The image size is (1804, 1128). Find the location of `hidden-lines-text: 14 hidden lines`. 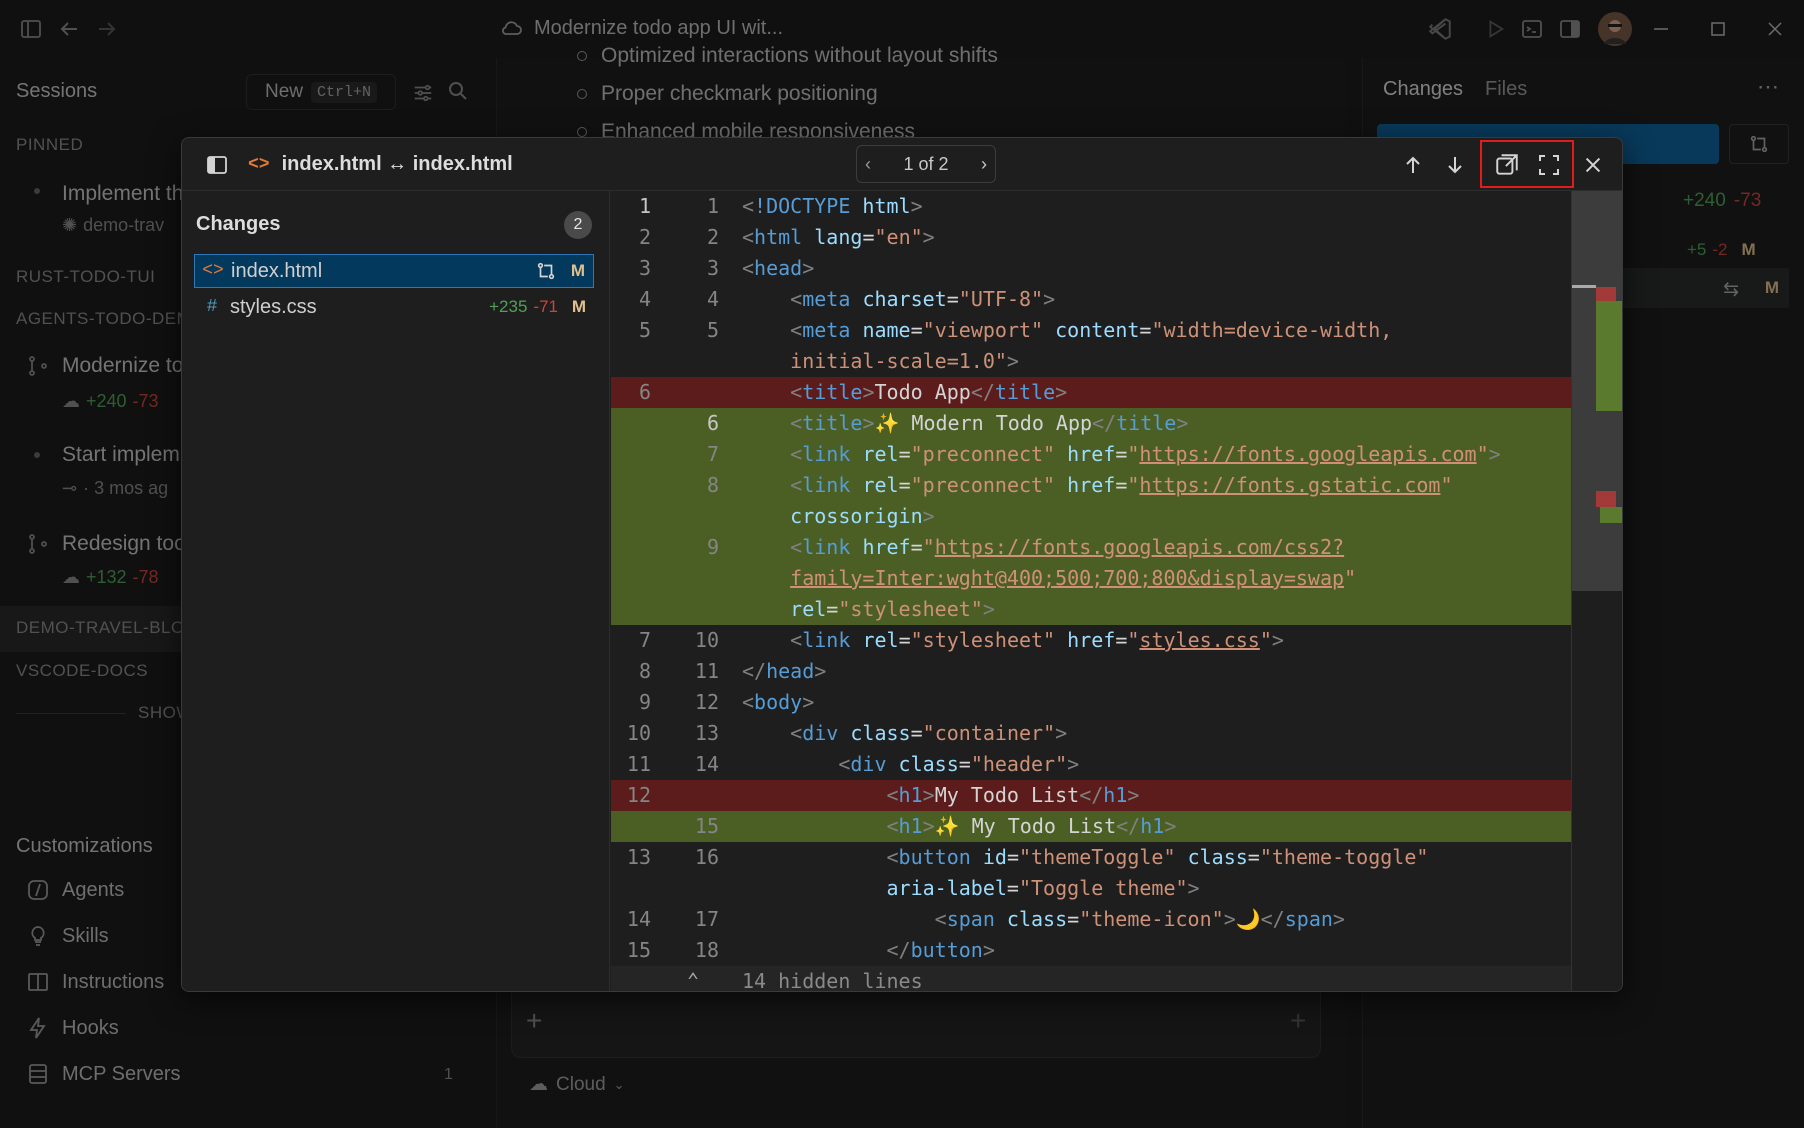

hidden-lines-text: 14 hidden lines is located at coordinates (832, 980).